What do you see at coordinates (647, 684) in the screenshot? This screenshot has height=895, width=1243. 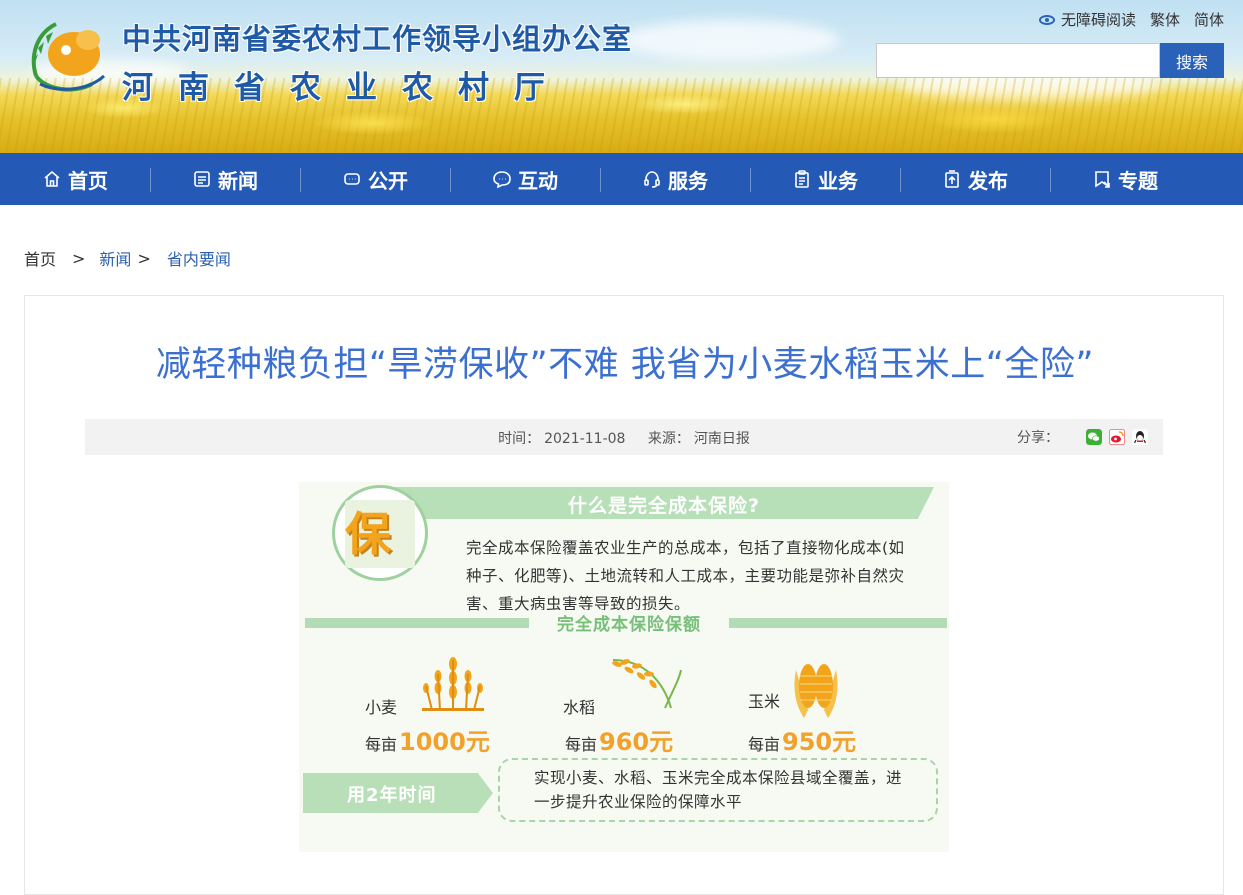 I see `rice-icon` at bounding box center [647, 684].